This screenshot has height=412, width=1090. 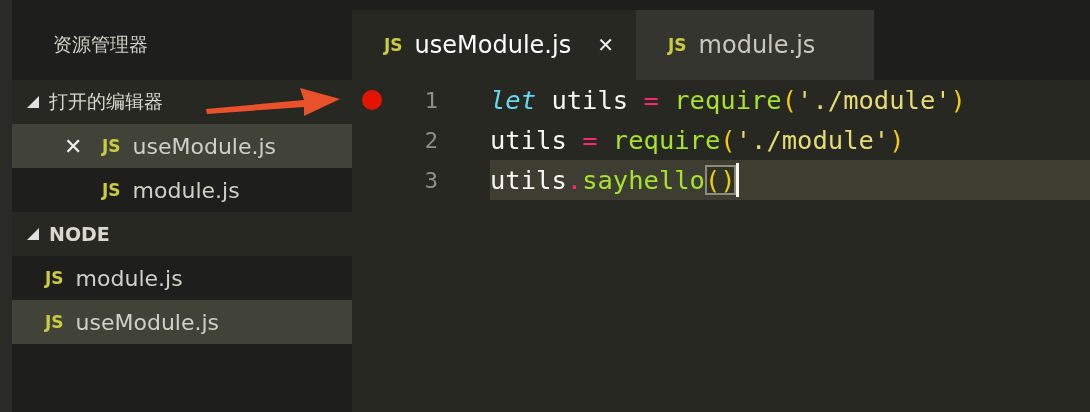 What do you see at coordinates (431, 140) in the screenshot?
I see `line-number: 2` at bounding box center [431, 140].